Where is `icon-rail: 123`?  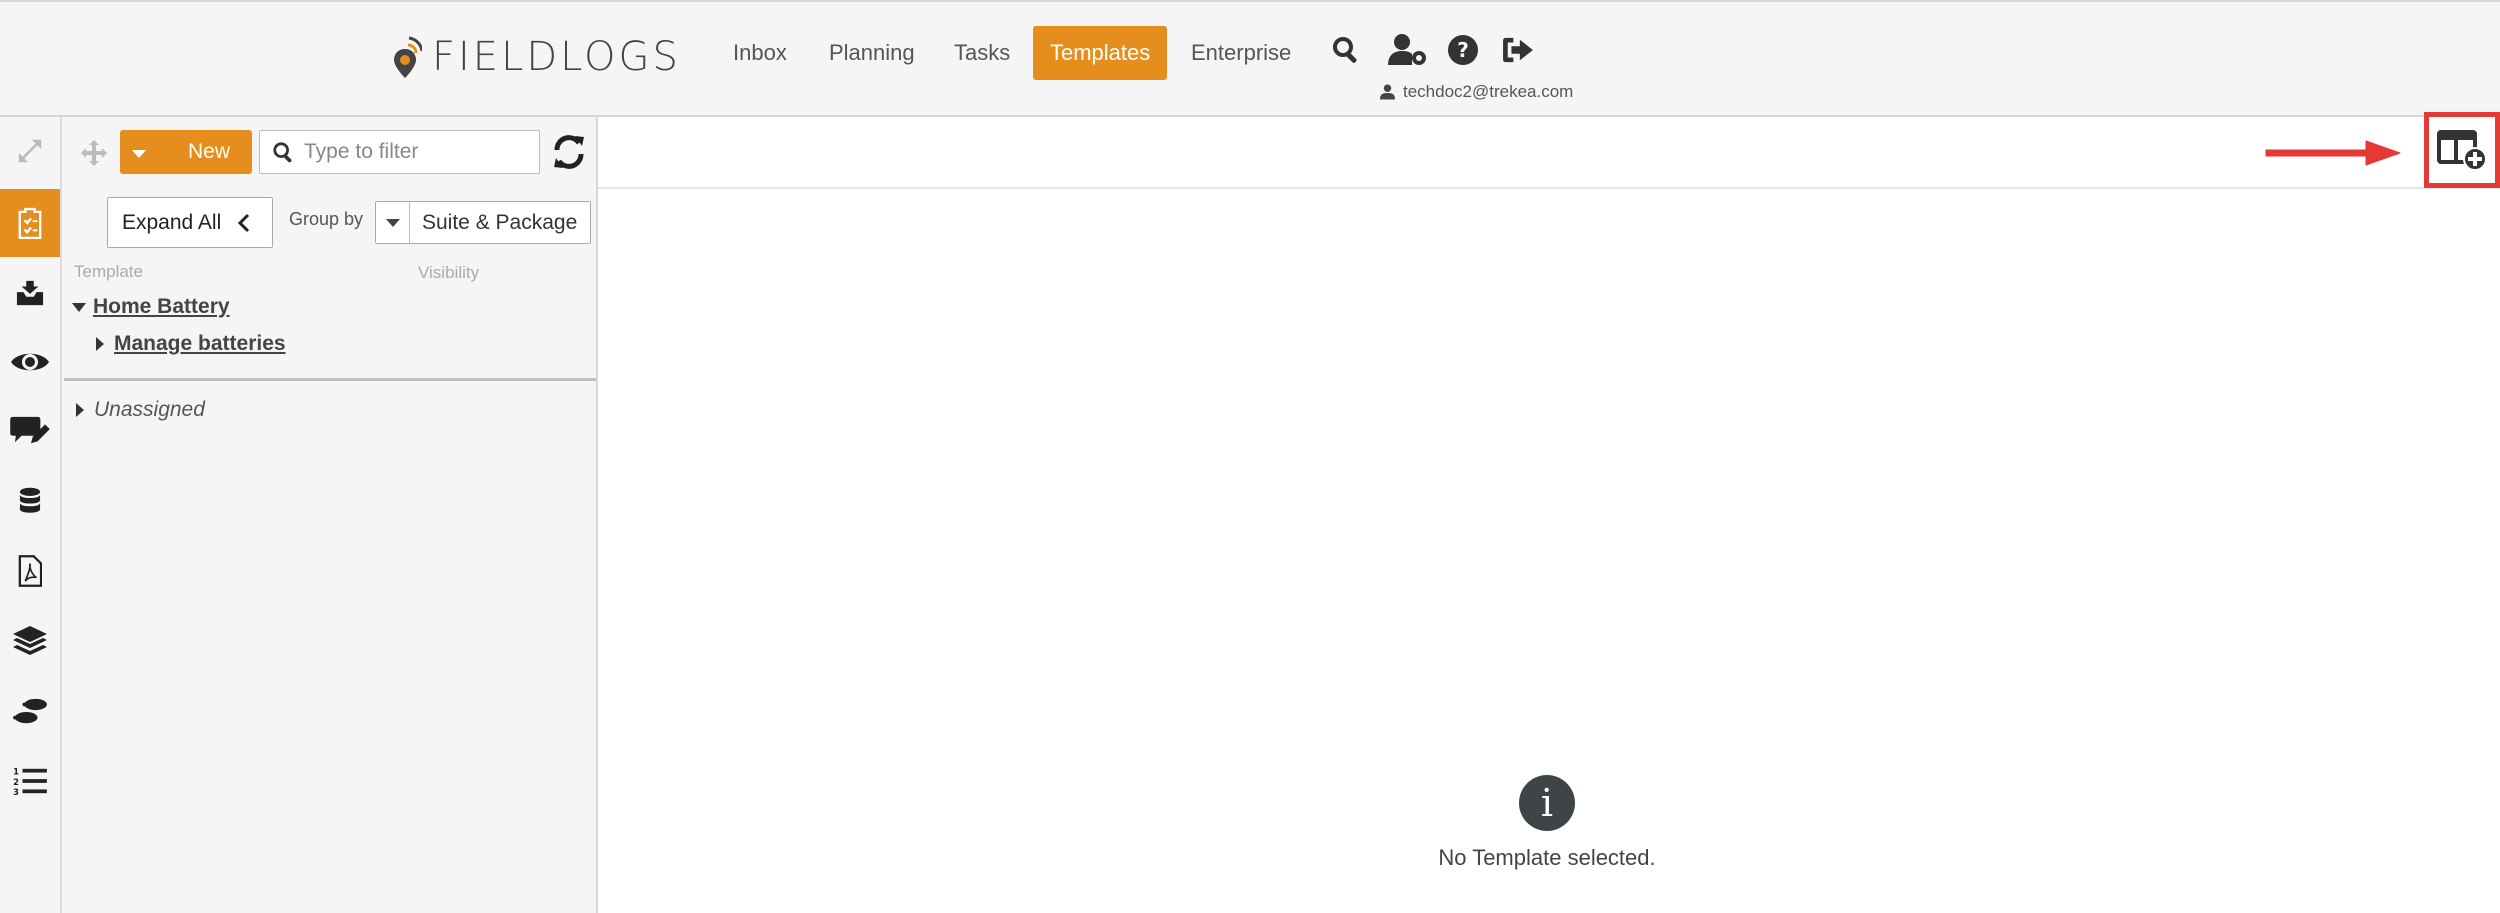
icon-rail: 123 is located at coordinates (31, 515).